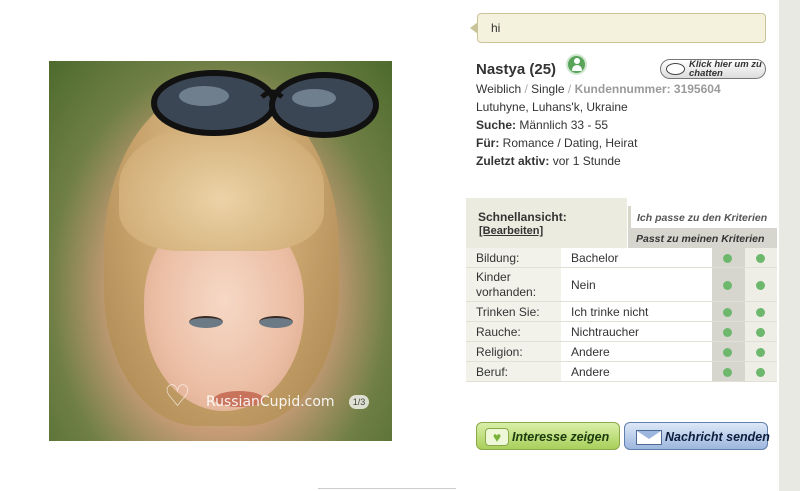 This screenshot has width=800, height=491. I want to click on criteria-me-header: Ich passe zu den Kriterien, so click(702, 217).